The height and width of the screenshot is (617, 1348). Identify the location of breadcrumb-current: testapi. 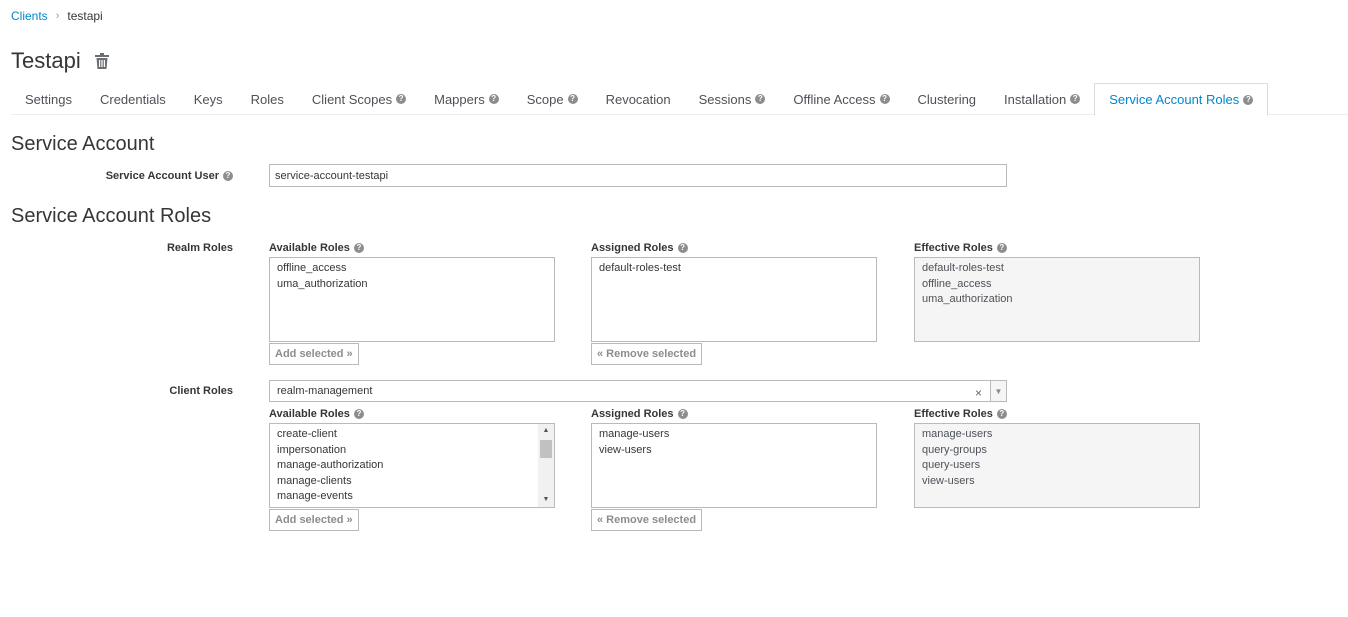
(85, 16).